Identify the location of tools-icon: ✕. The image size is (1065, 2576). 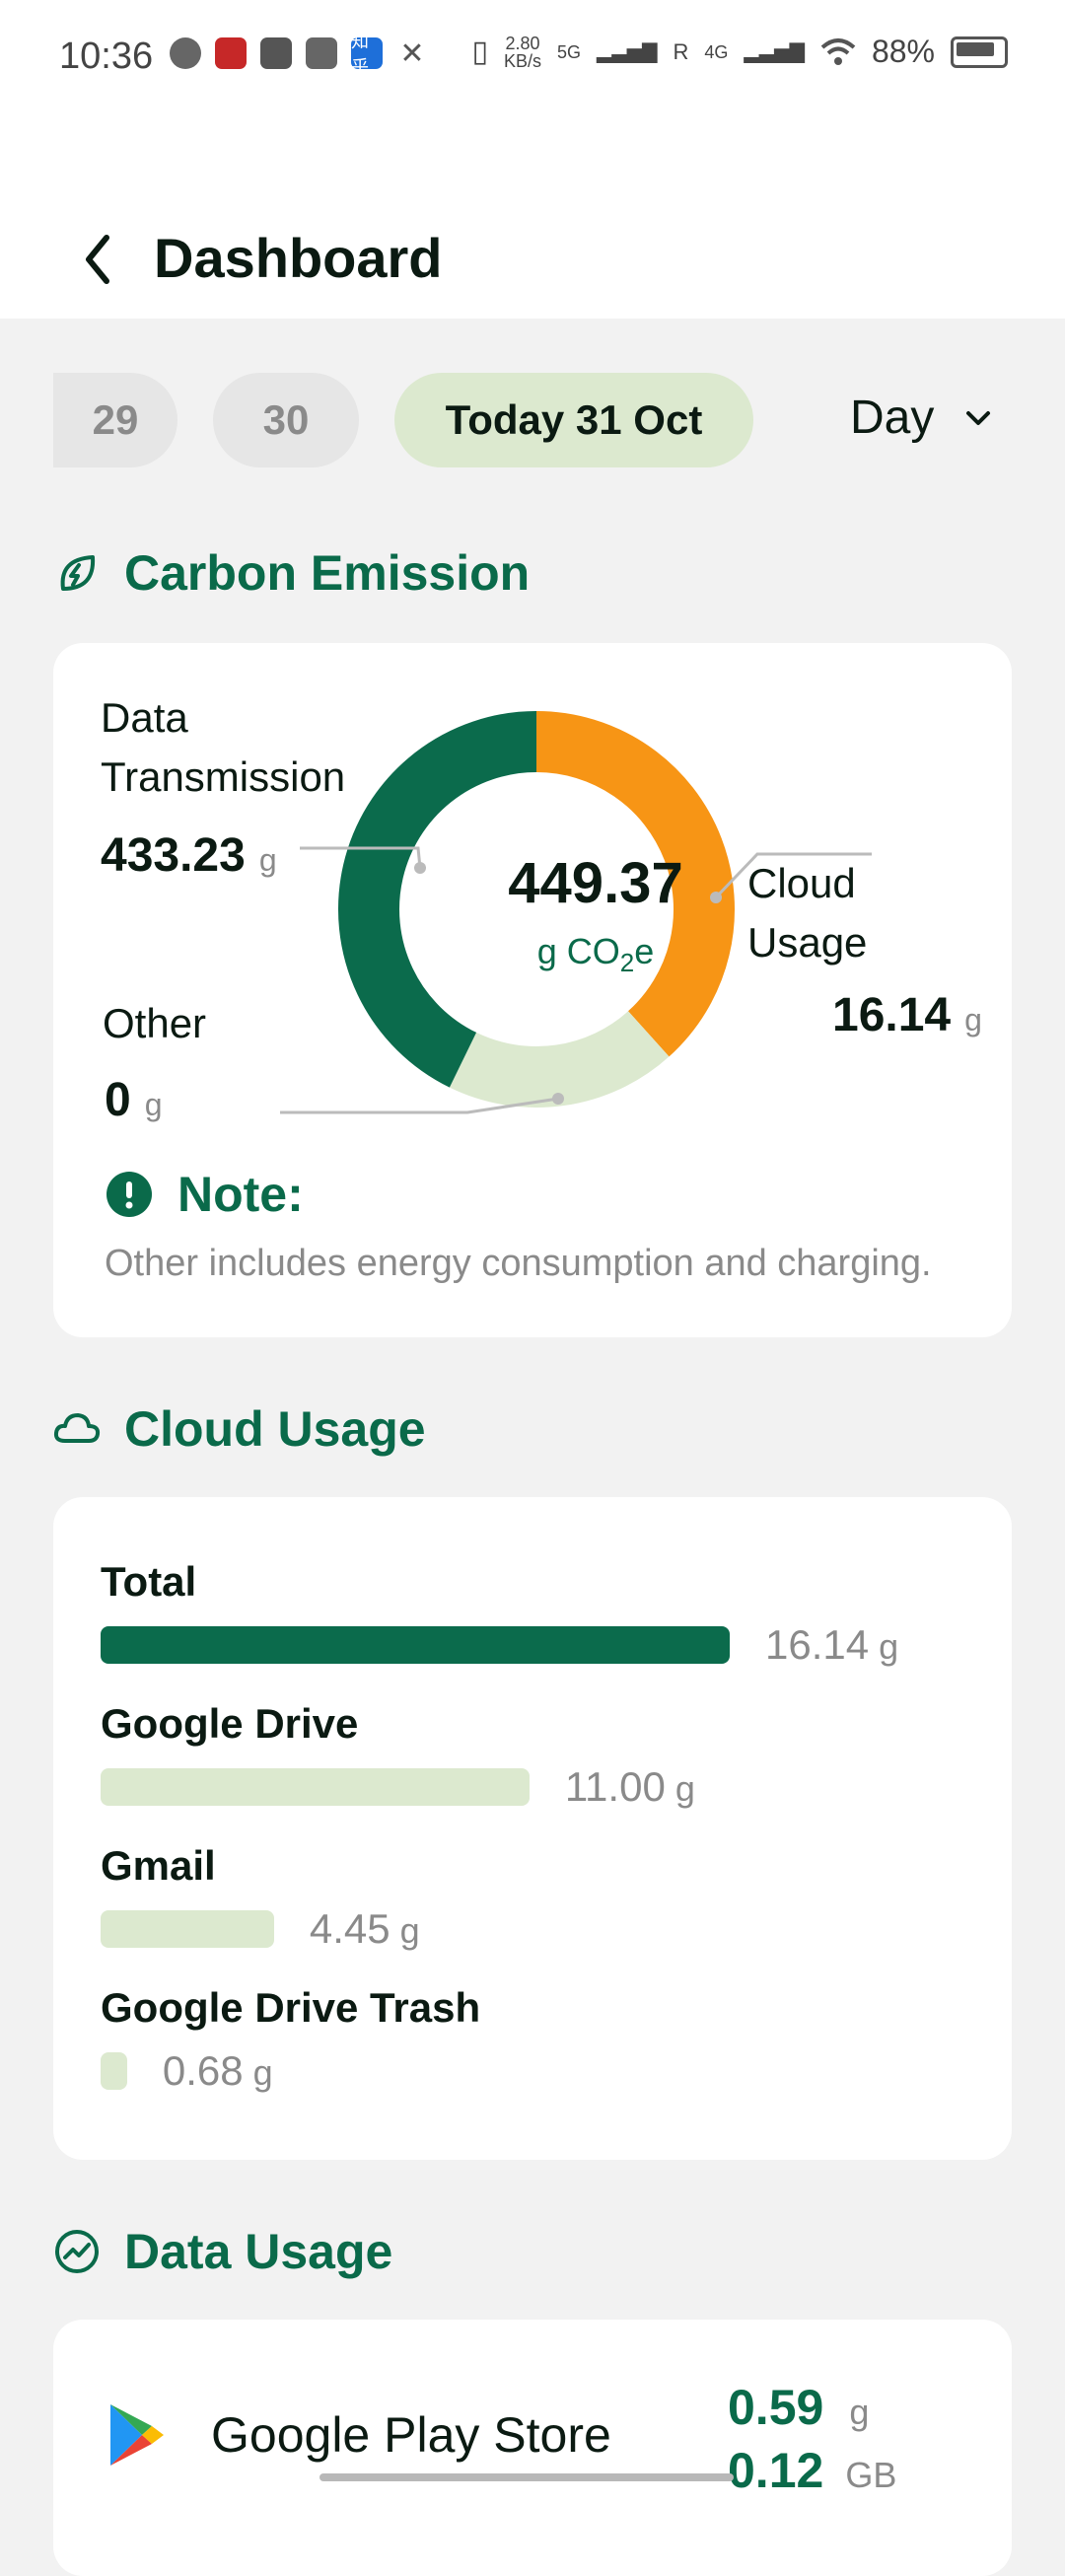
(412, 53).